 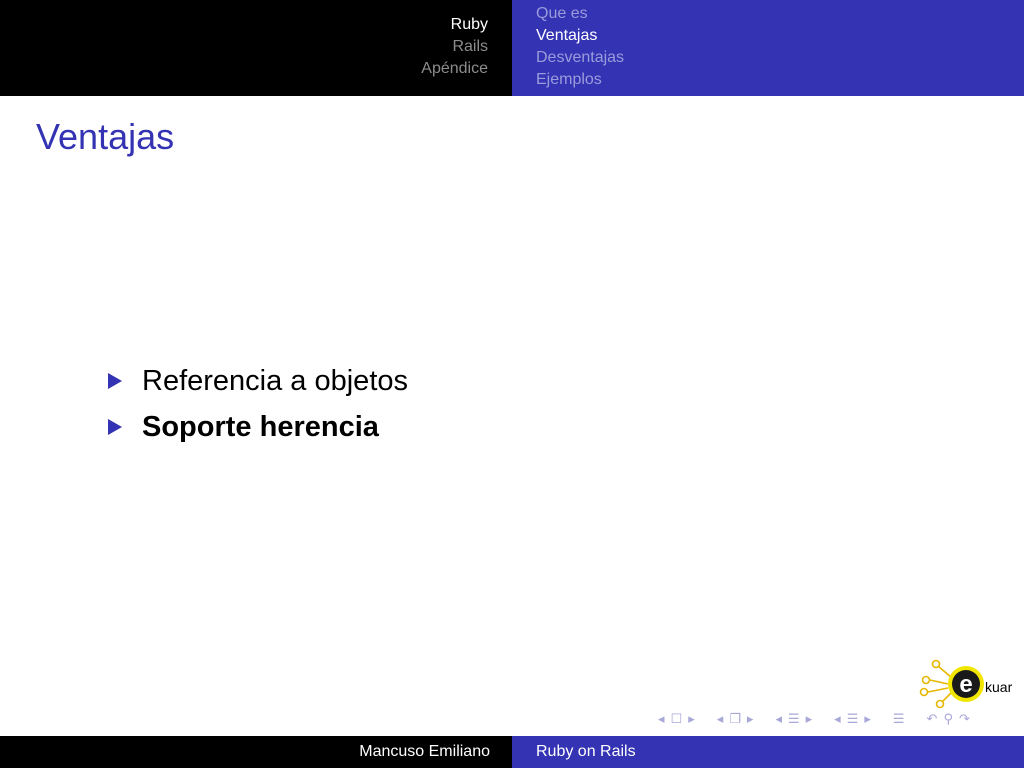 What do you see at coordinates (580, 36) in the screenshot?
I see `subsection-link-ventajas: Ventajas` at bounding box center [580, 36].